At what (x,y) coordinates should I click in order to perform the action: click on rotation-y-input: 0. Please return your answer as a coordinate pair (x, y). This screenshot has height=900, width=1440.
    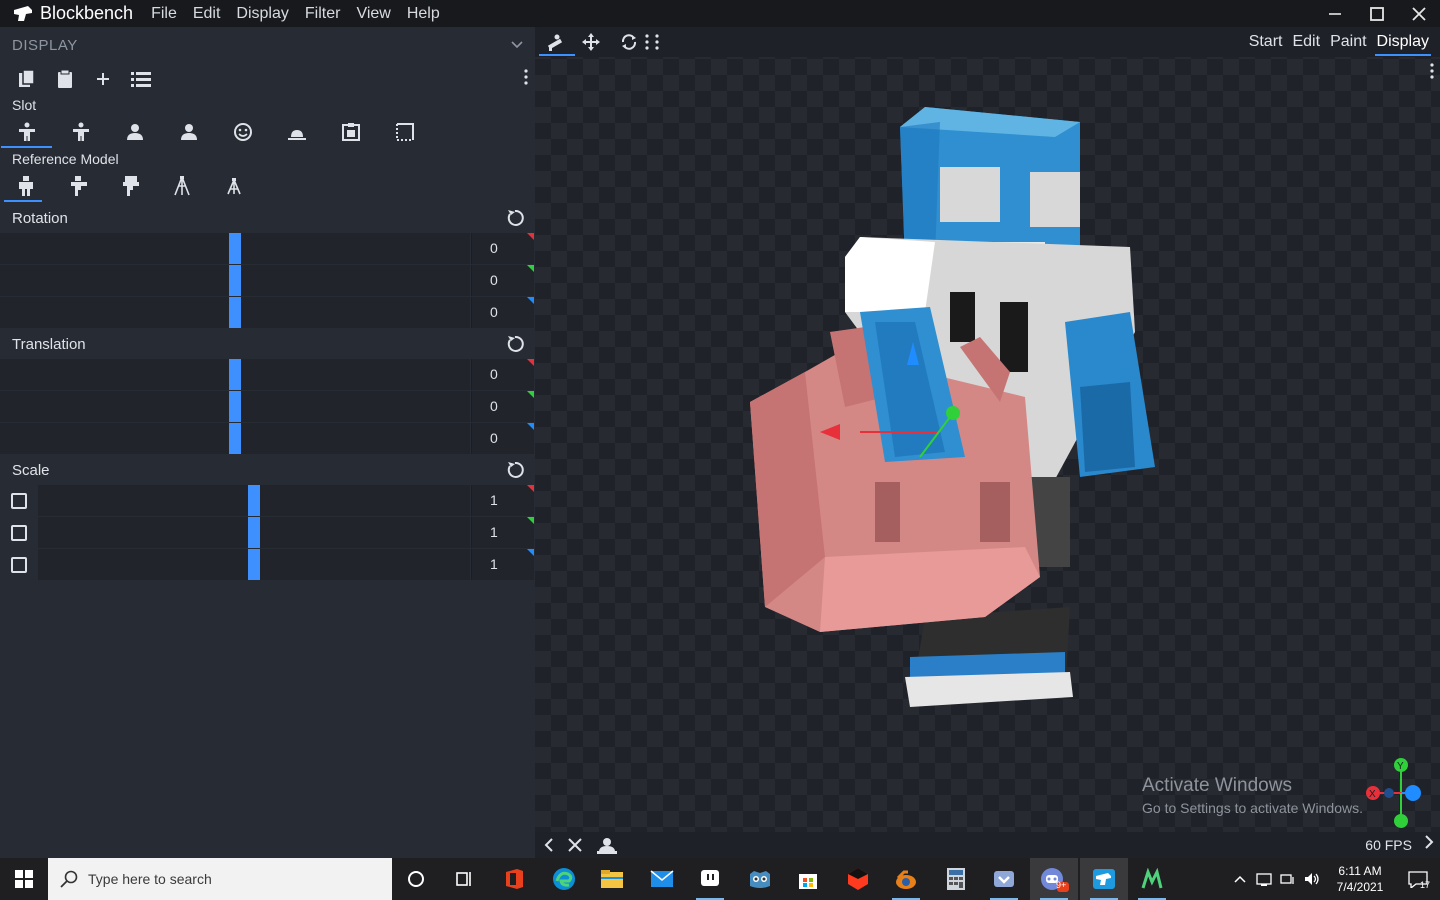
    Looking at the image, I should click on (502, 280).